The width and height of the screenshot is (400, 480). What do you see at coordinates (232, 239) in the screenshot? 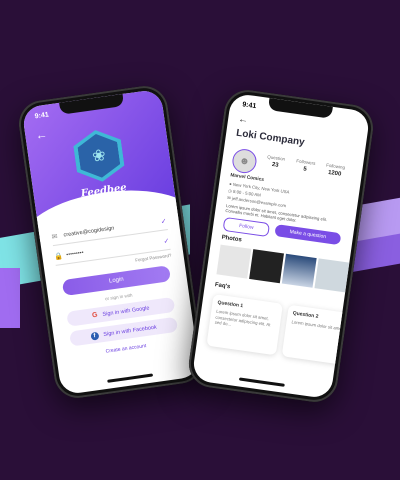
I see `photos-title: Photos` at bounding box center [232, 239].